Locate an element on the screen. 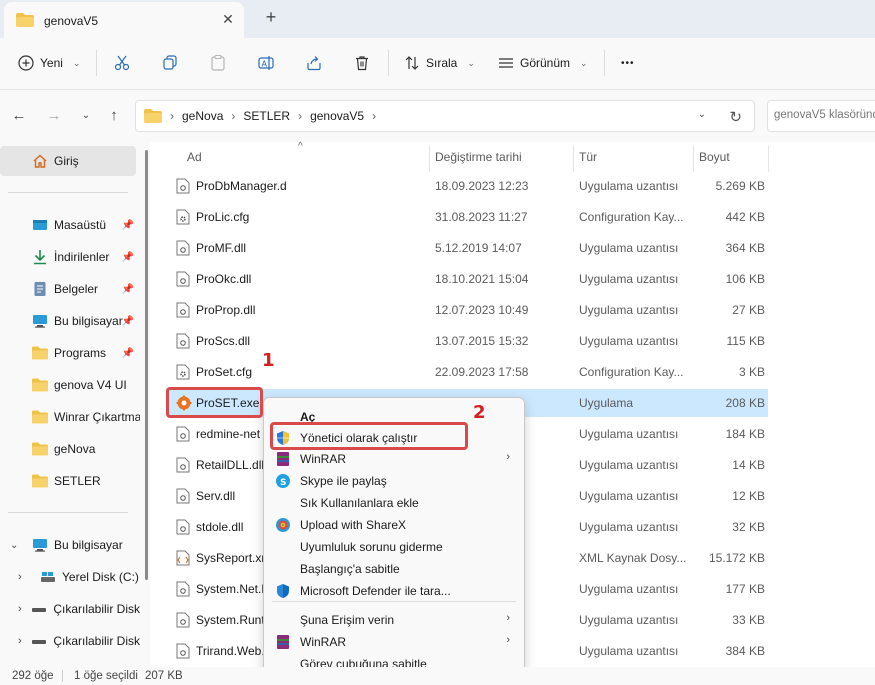  breadcrumb-genovav5: genovaV5 is located at coordinates (337, 116).